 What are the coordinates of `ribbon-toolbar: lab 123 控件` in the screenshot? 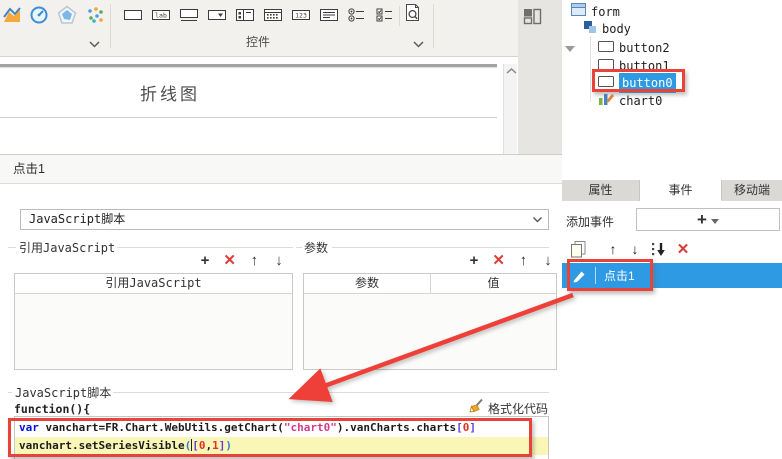 It's located at (259, 28).